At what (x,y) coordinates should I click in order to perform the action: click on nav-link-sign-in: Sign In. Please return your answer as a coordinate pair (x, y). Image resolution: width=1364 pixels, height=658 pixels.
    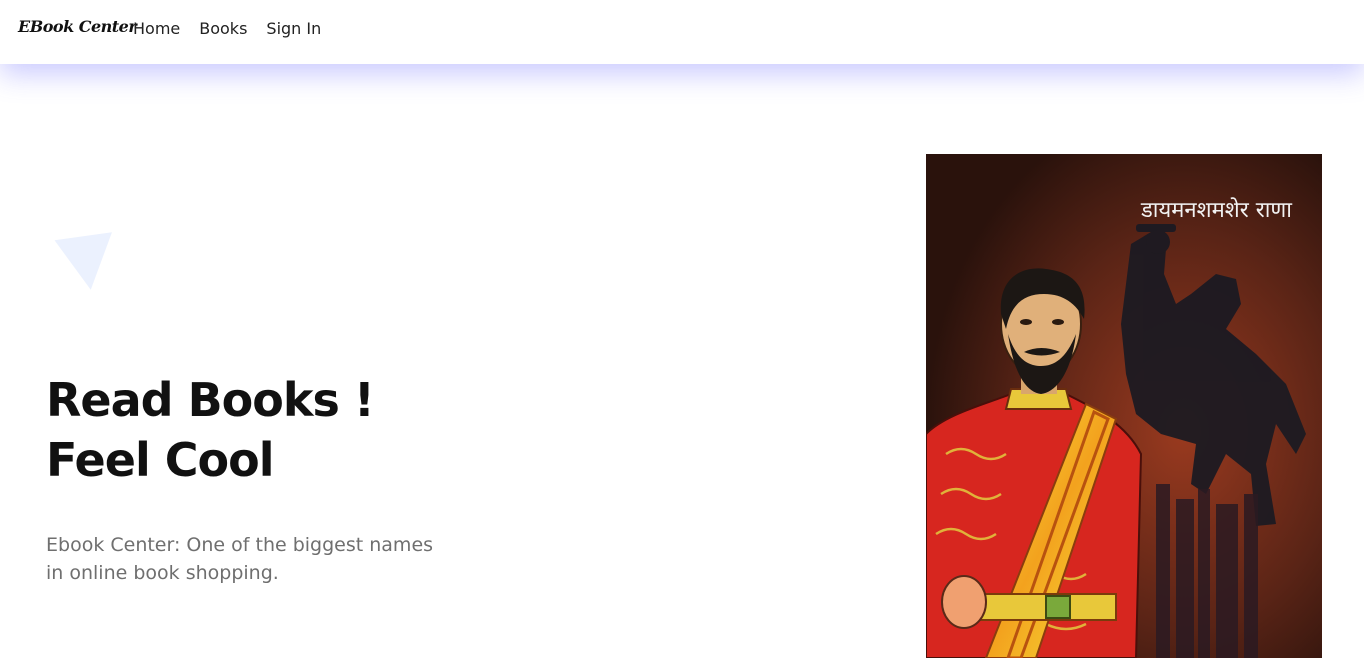
    Looking at the image, I should click on (293, 29).